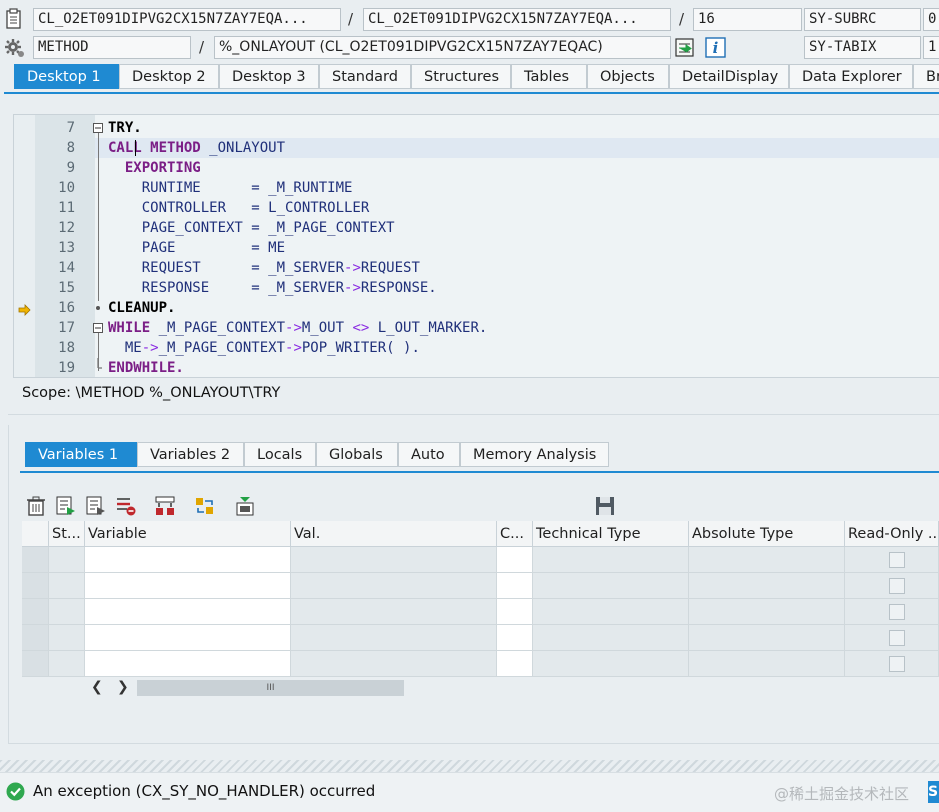  Describe the element at coordinates (365, 76) in the screenshot. I see `tab-standard: Standard` at that location.